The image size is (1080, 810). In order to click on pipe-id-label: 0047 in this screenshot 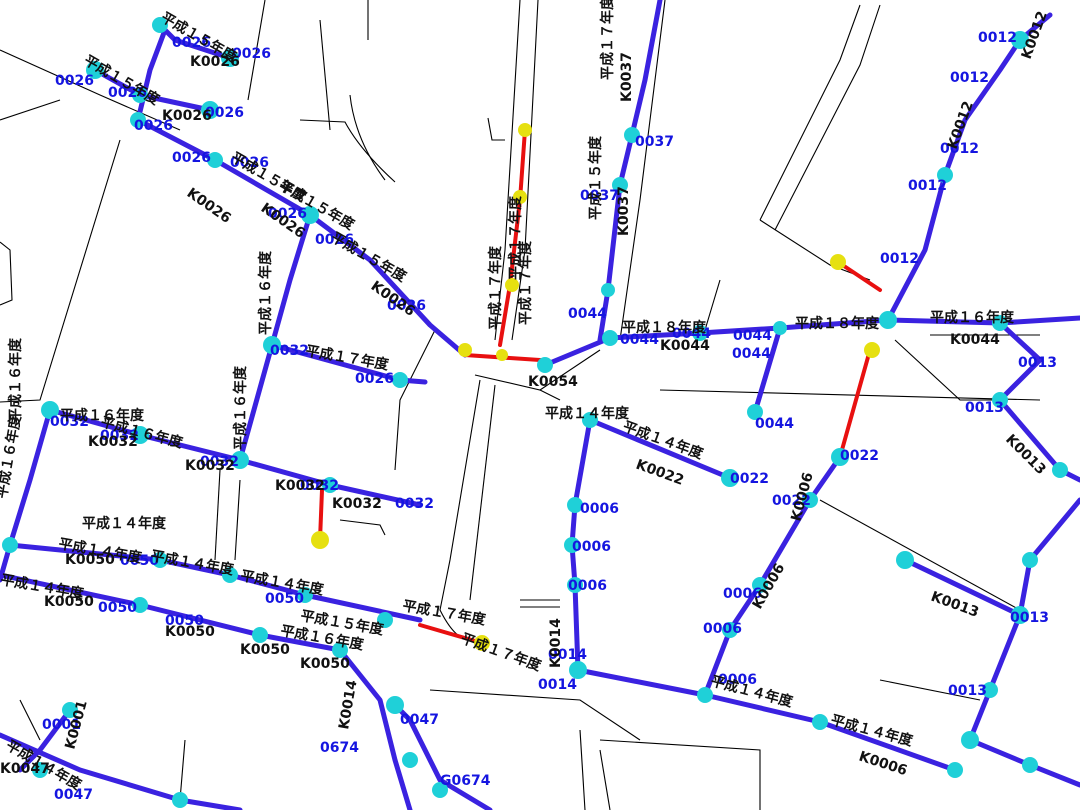, I will do `click(419, 720)`.